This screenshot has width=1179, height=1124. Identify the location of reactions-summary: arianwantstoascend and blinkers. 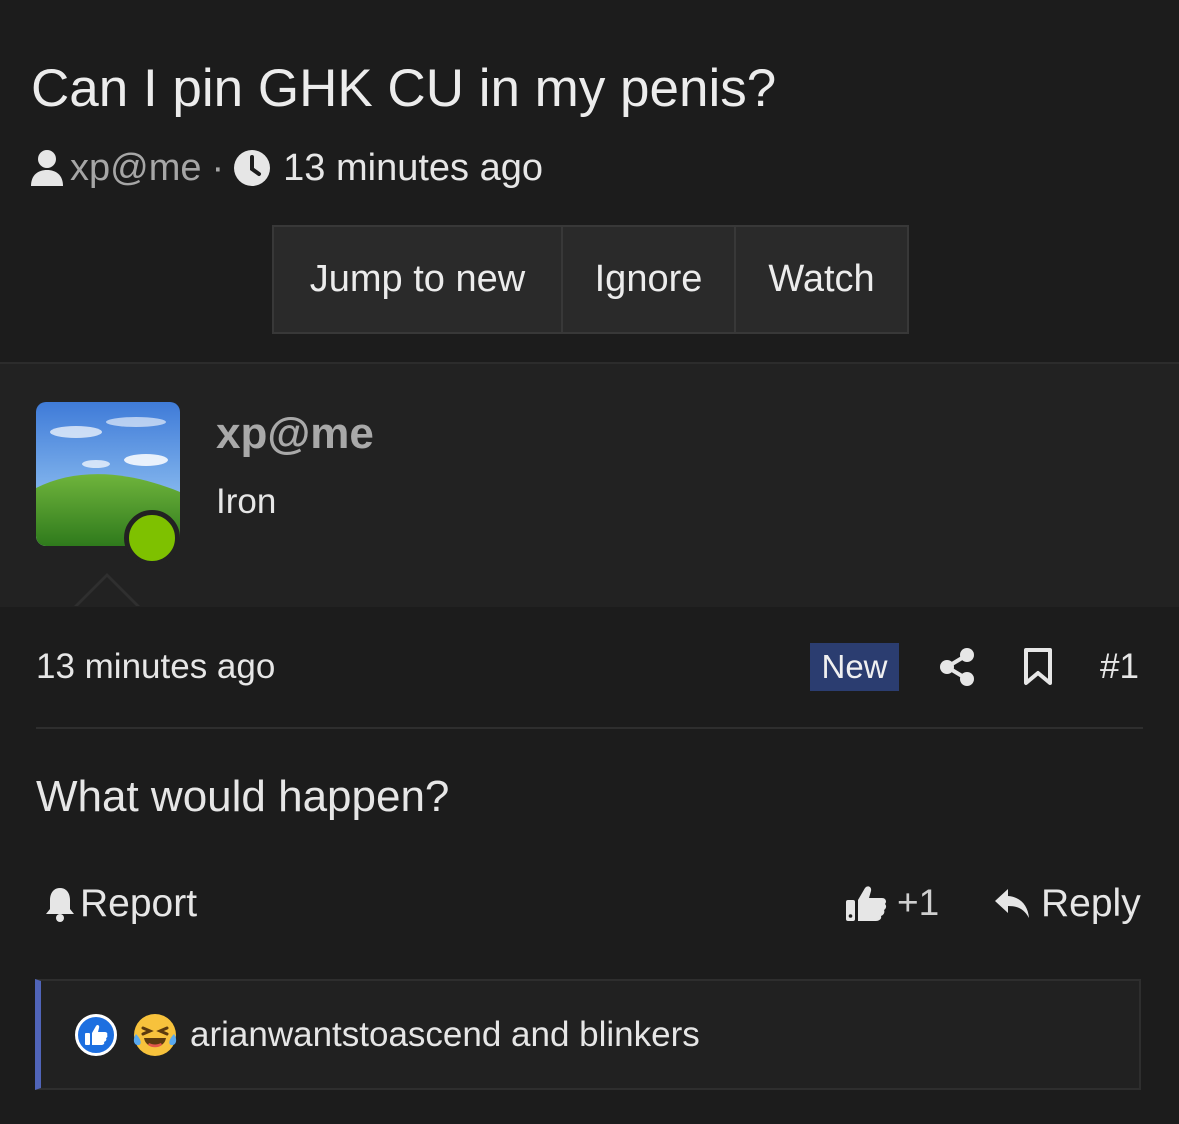
(588, 1034).